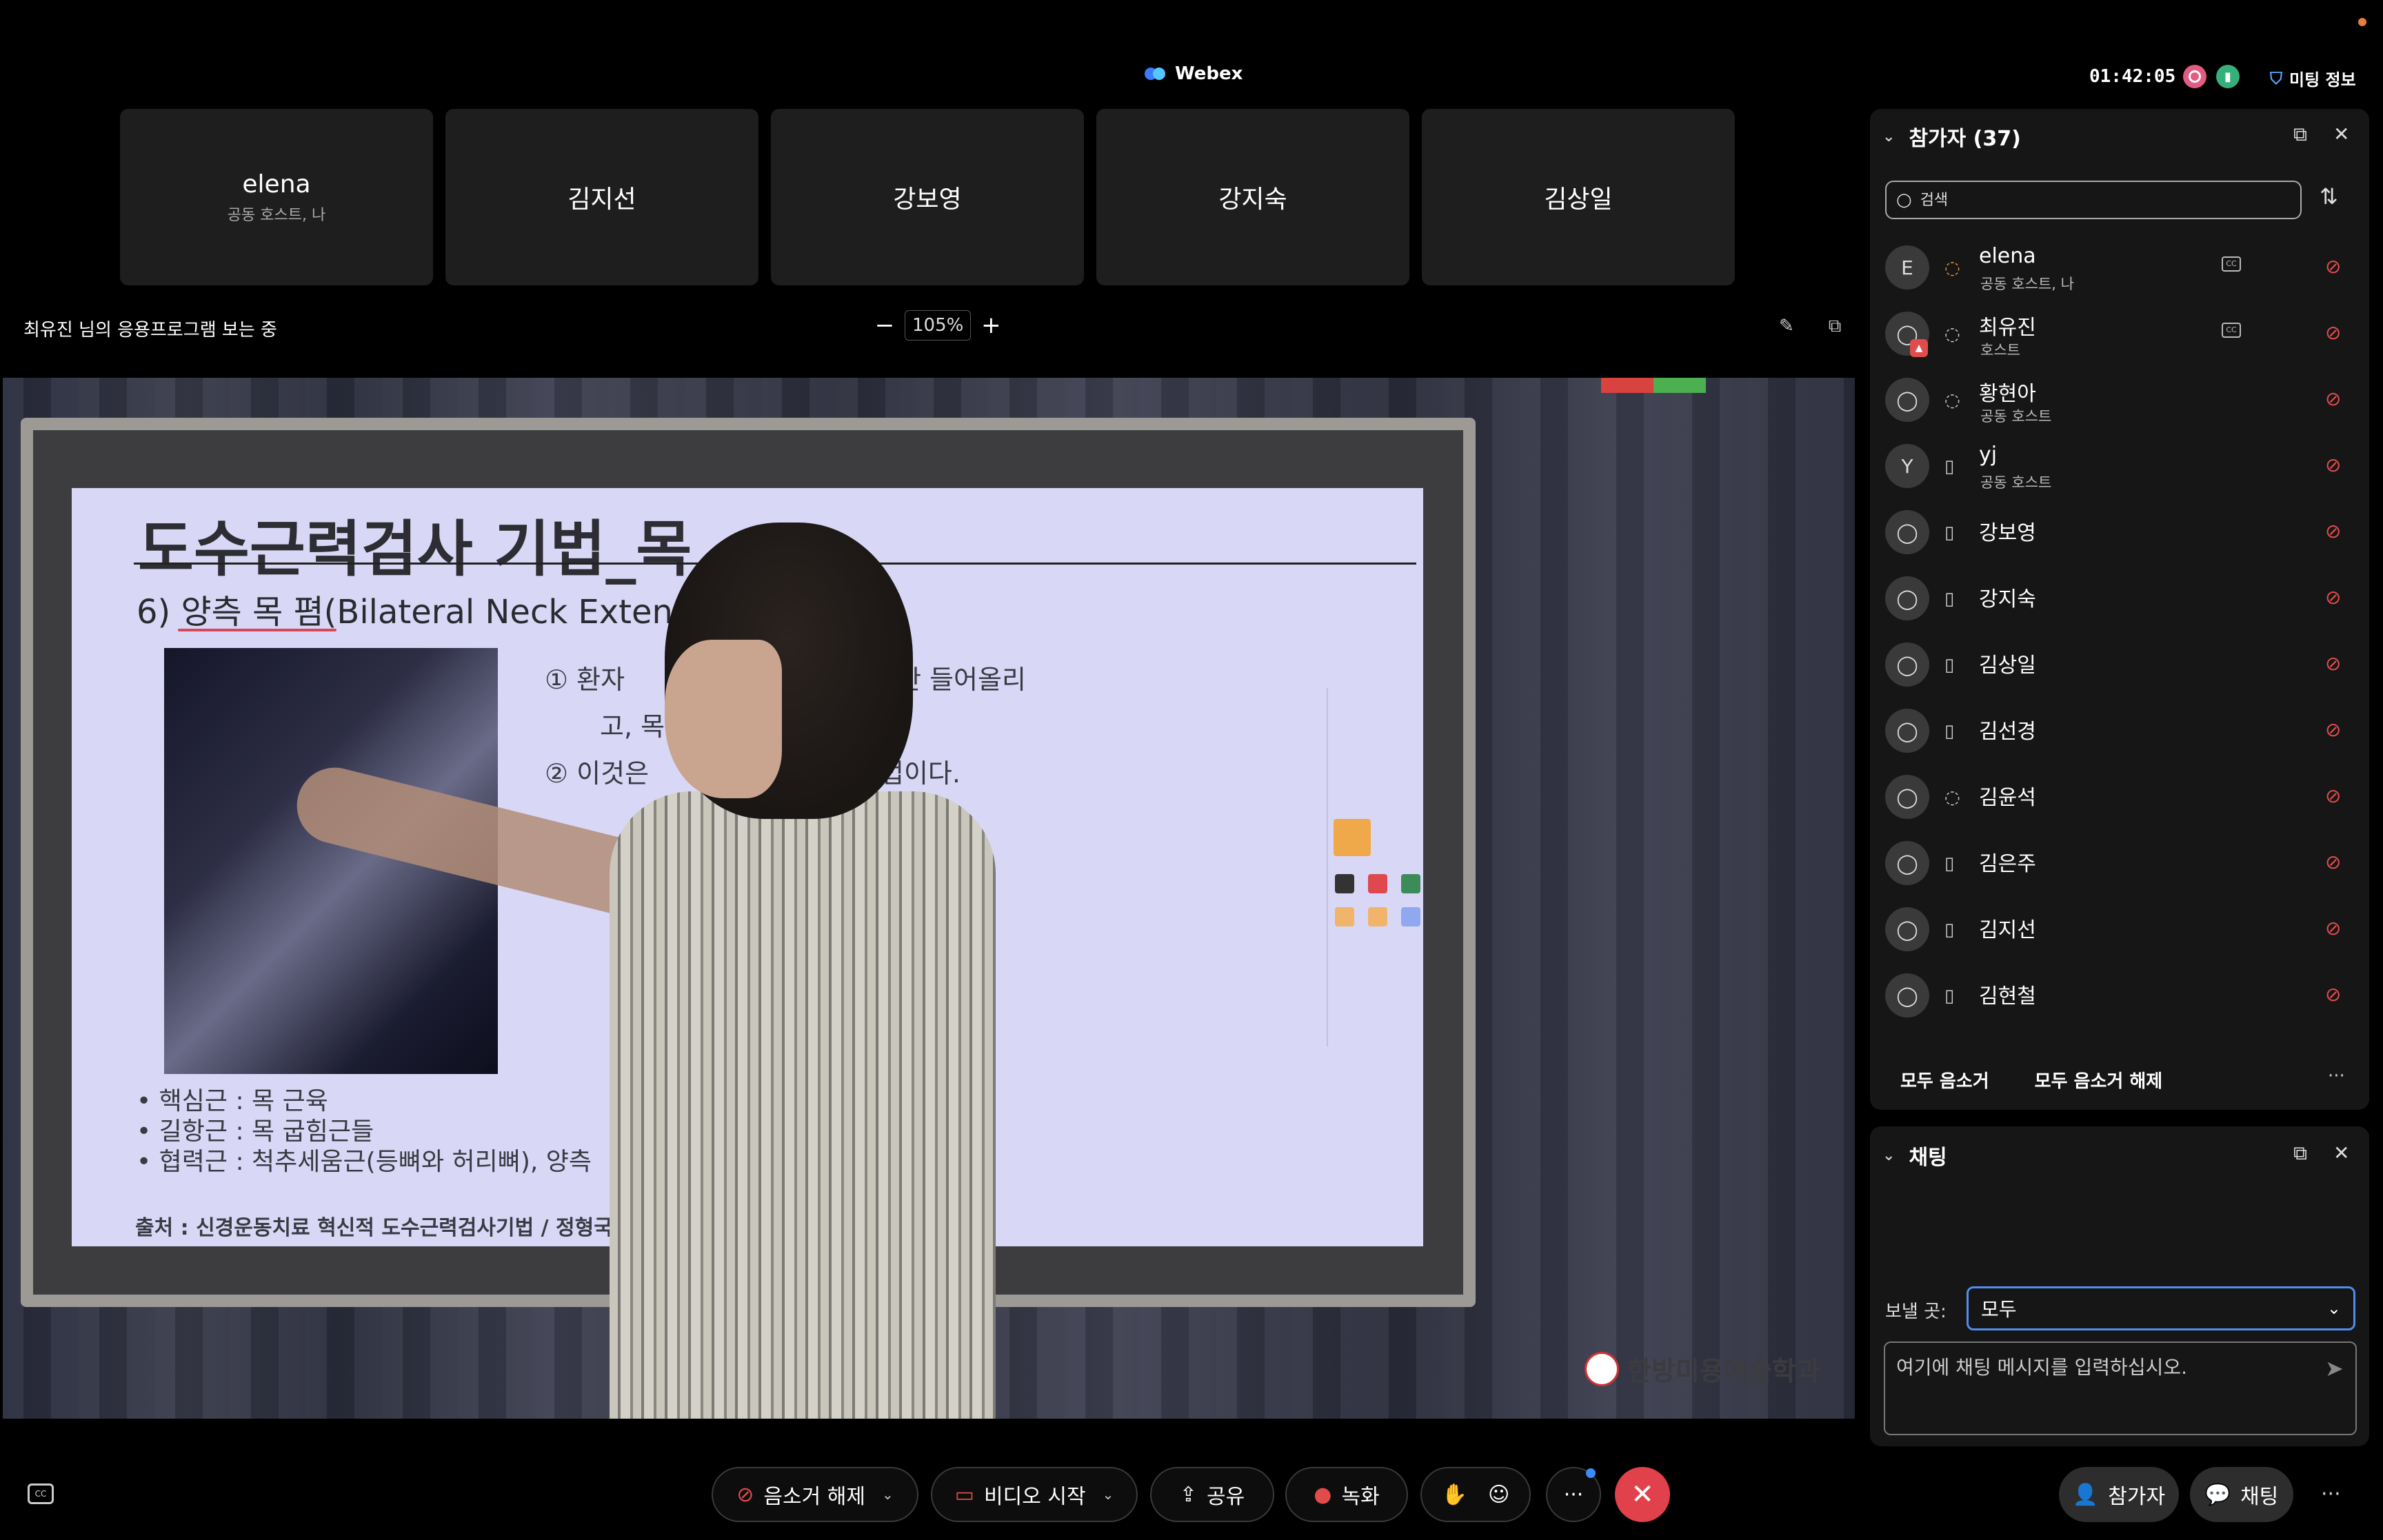 The image size is (2383, 1540). What do you see at coordinates (2120, 1388) in the screenshot?
I see `chat-message-input: 여기에 채팅 메시지를 입력하십시오.` at bounding box center [2120, 1388].